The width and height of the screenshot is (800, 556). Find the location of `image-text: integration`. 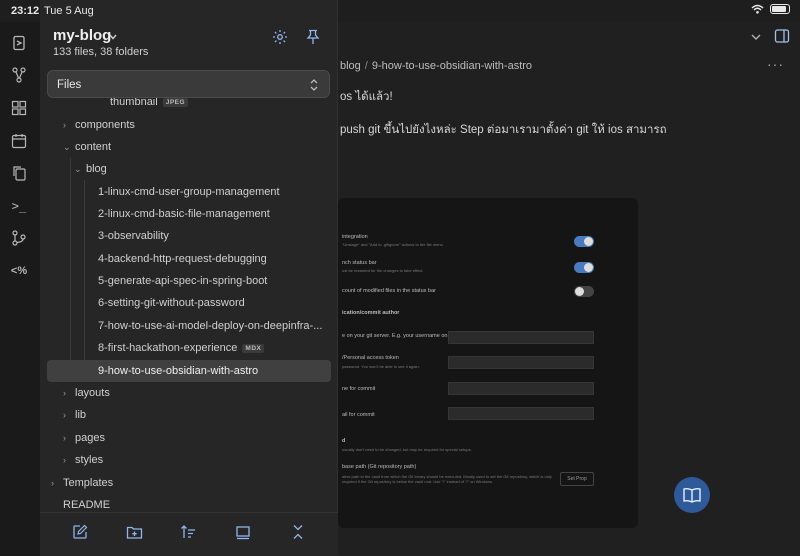

image-text: integration is located at coordinates (355, 237).